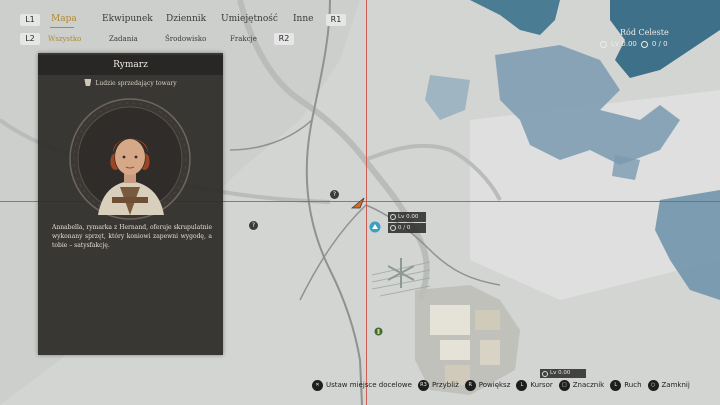  Describe the element at coordinates (130, 65) in the screenshot. I see `panel-title: Rymarz` at that location.